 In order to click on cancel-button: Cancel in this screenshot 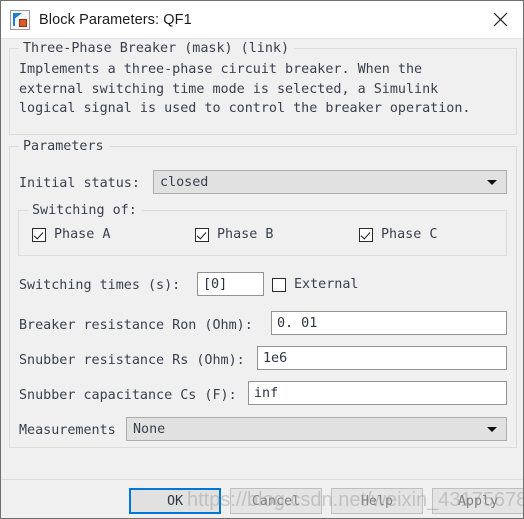, I will do `click(276, 501)`.